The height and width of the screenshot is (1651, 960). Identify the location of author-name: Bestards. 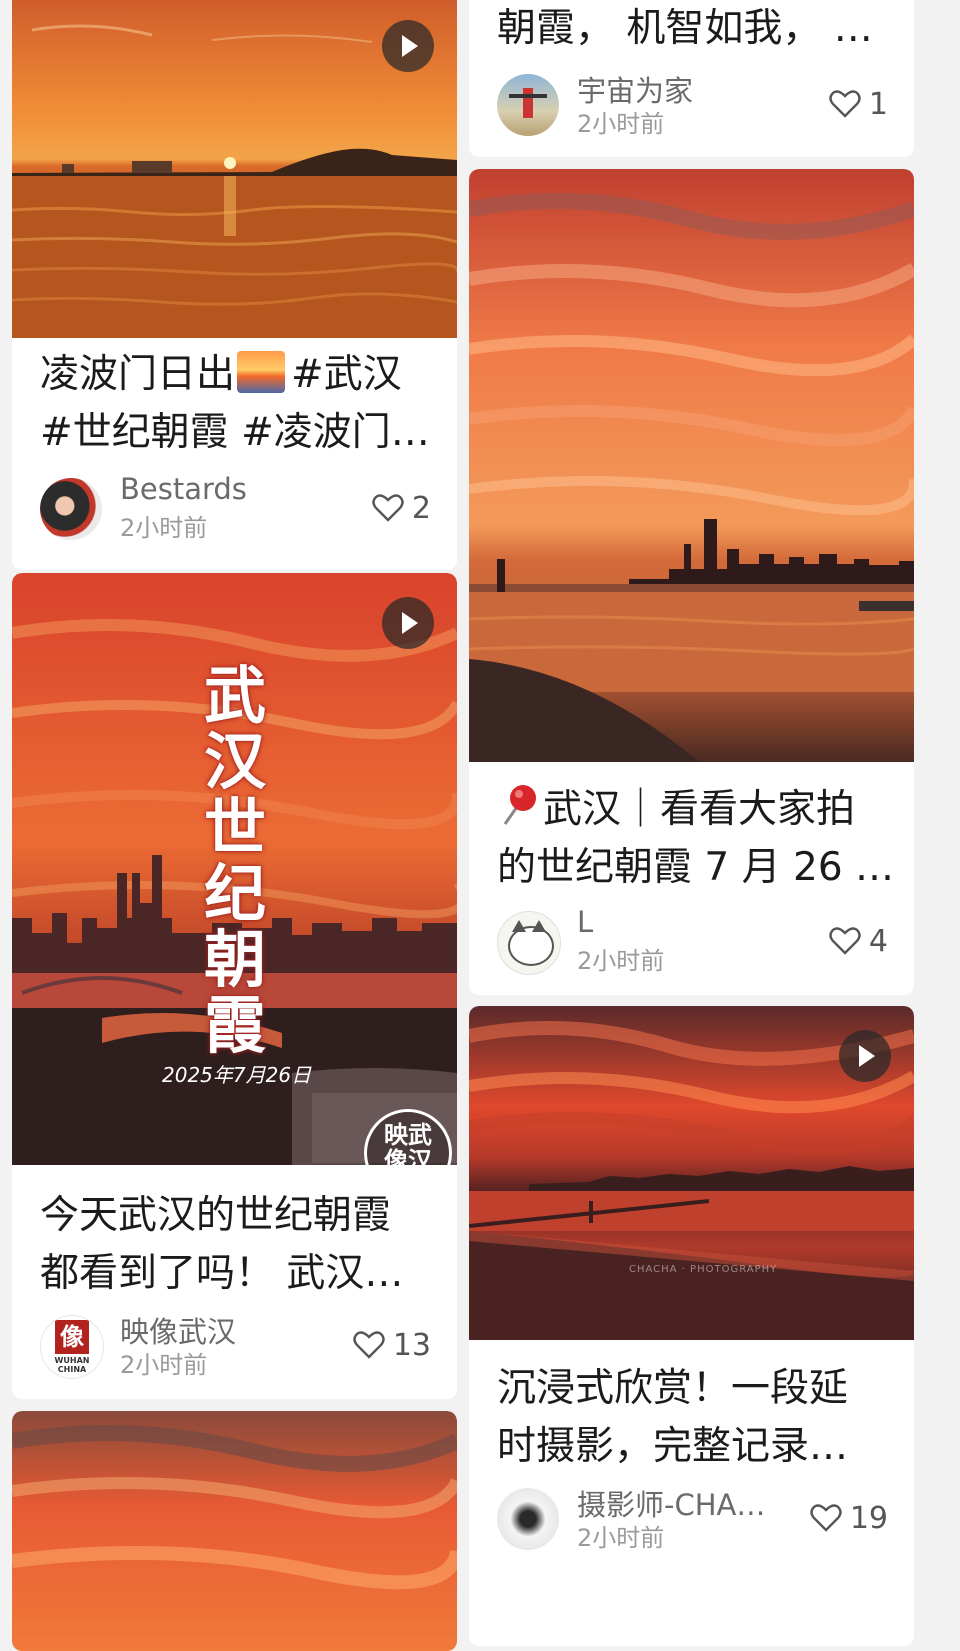
(183, 489).